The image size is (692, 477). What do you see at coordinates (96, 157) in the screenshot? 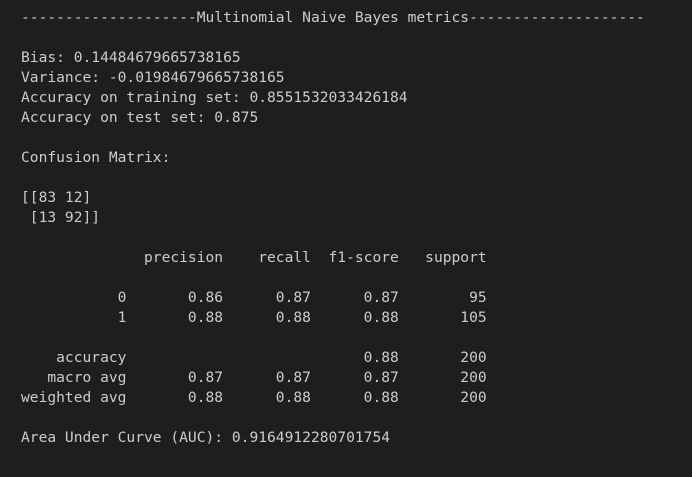
I see `confusion-matrix-title: Confusion Matrix:` at bounding box center [96, 157].